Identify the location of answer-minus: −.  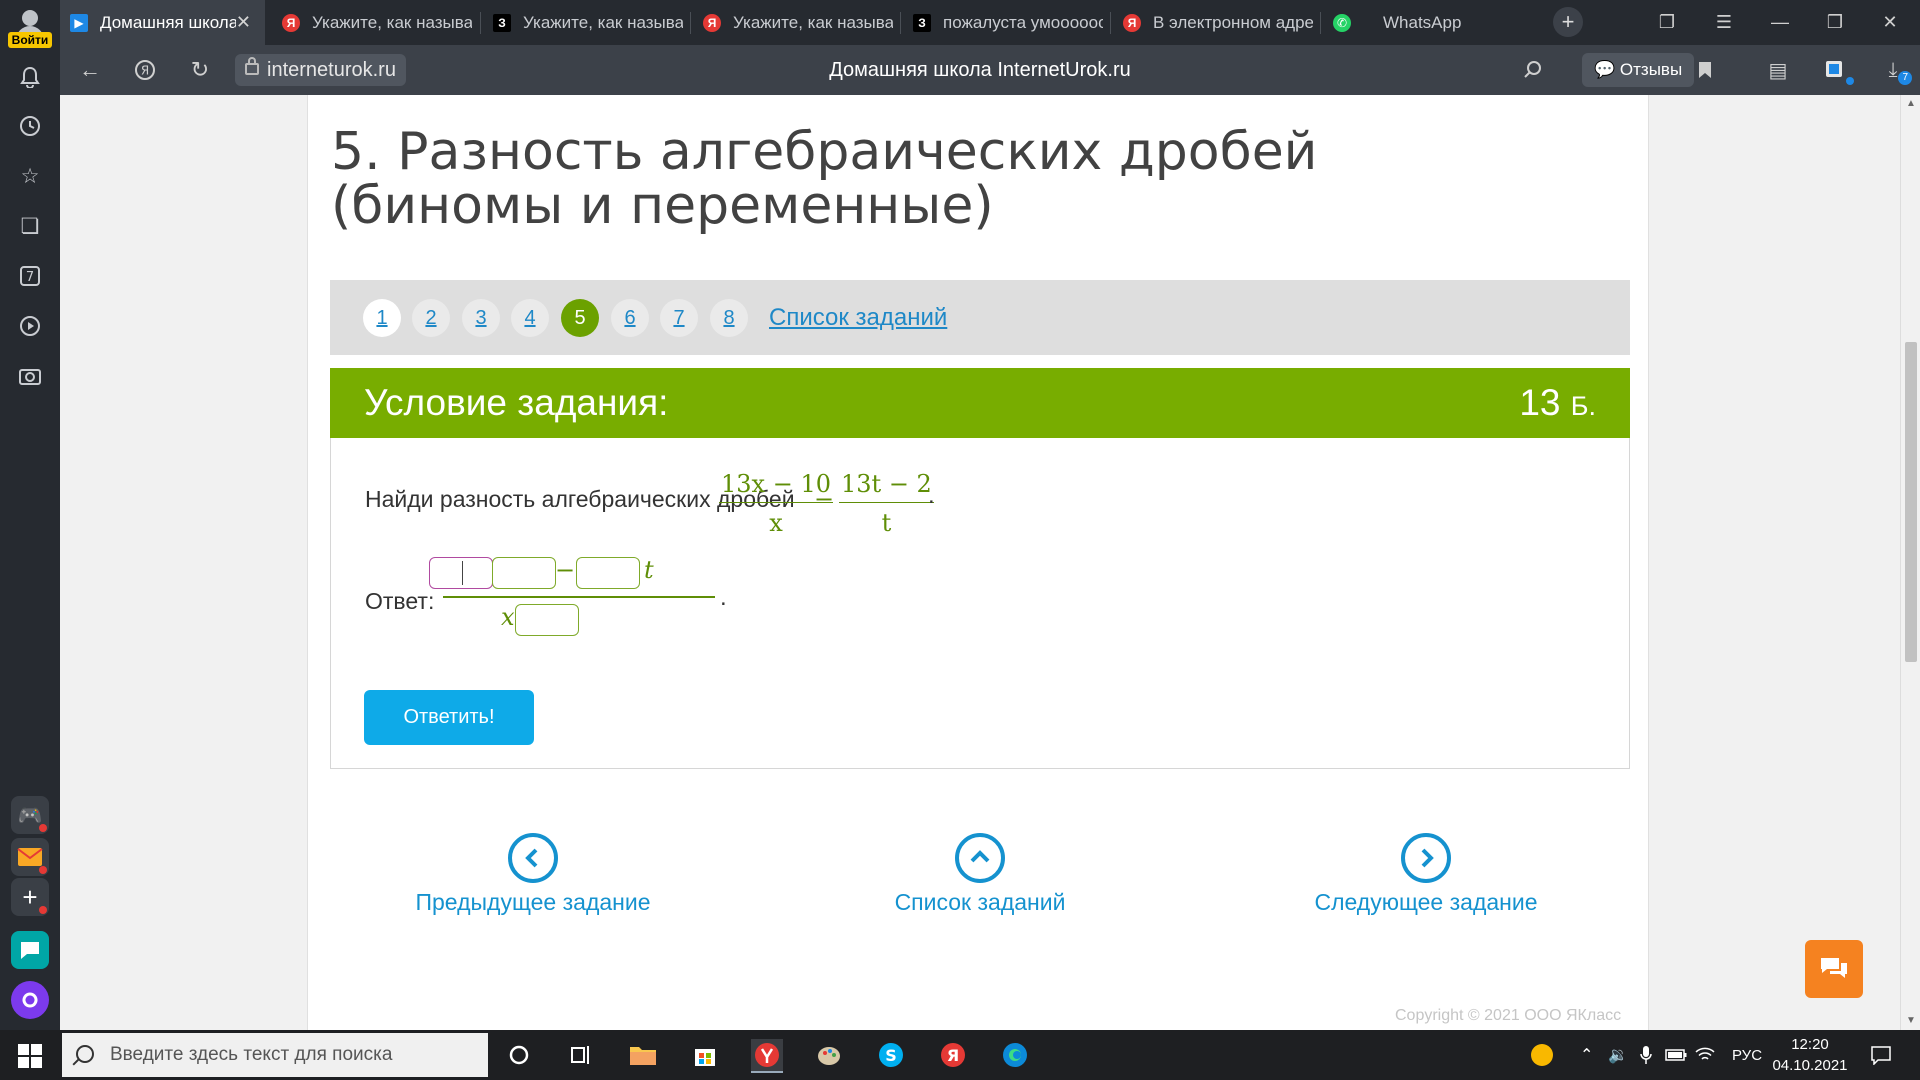
(565, 570).